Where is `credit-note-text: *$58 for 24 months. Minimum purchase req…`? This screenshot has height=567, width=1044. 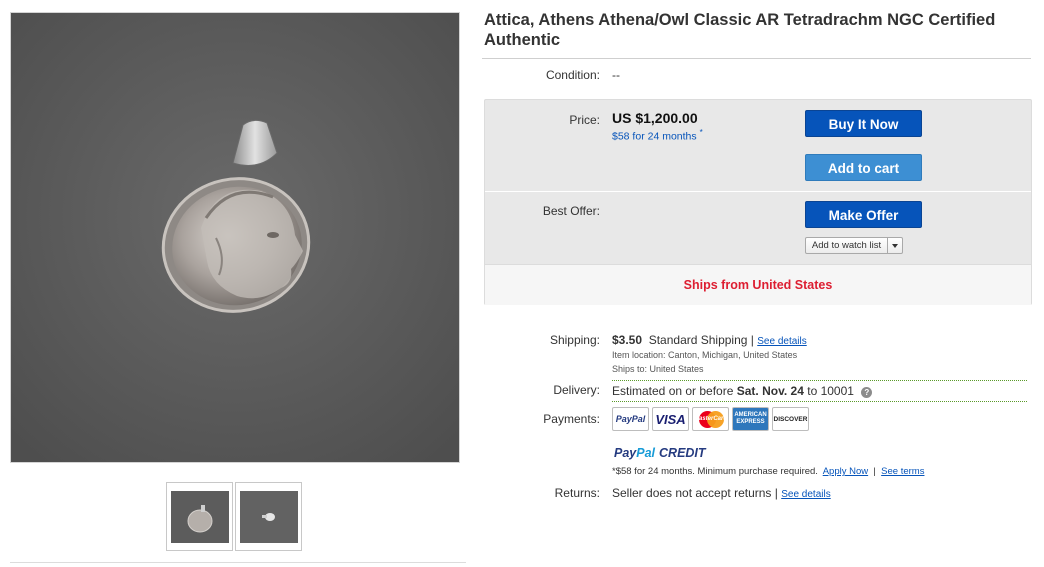 credit-note-text: *$58 for 24 months. Minimum purchase req… is located at coordinates (715, 471).